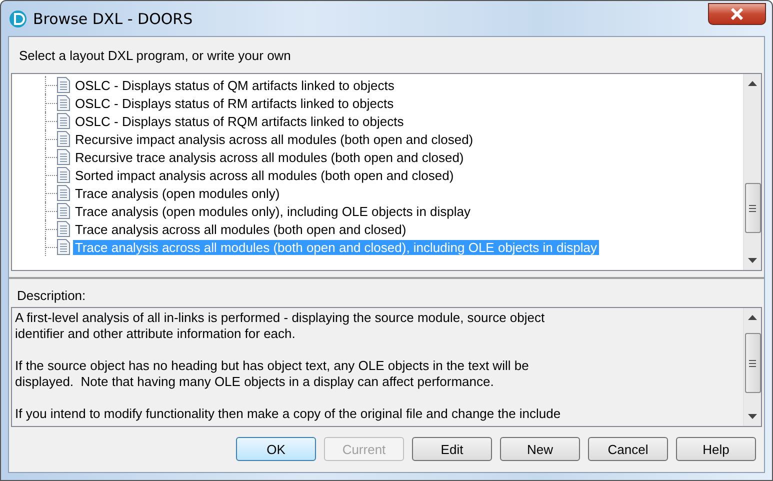  What do you see at coordinates (234, 85) in the screenshot?
I see `program-item: OSLC - Displays status of QM artifacts linked to objects` at bounding box center [234, 85].